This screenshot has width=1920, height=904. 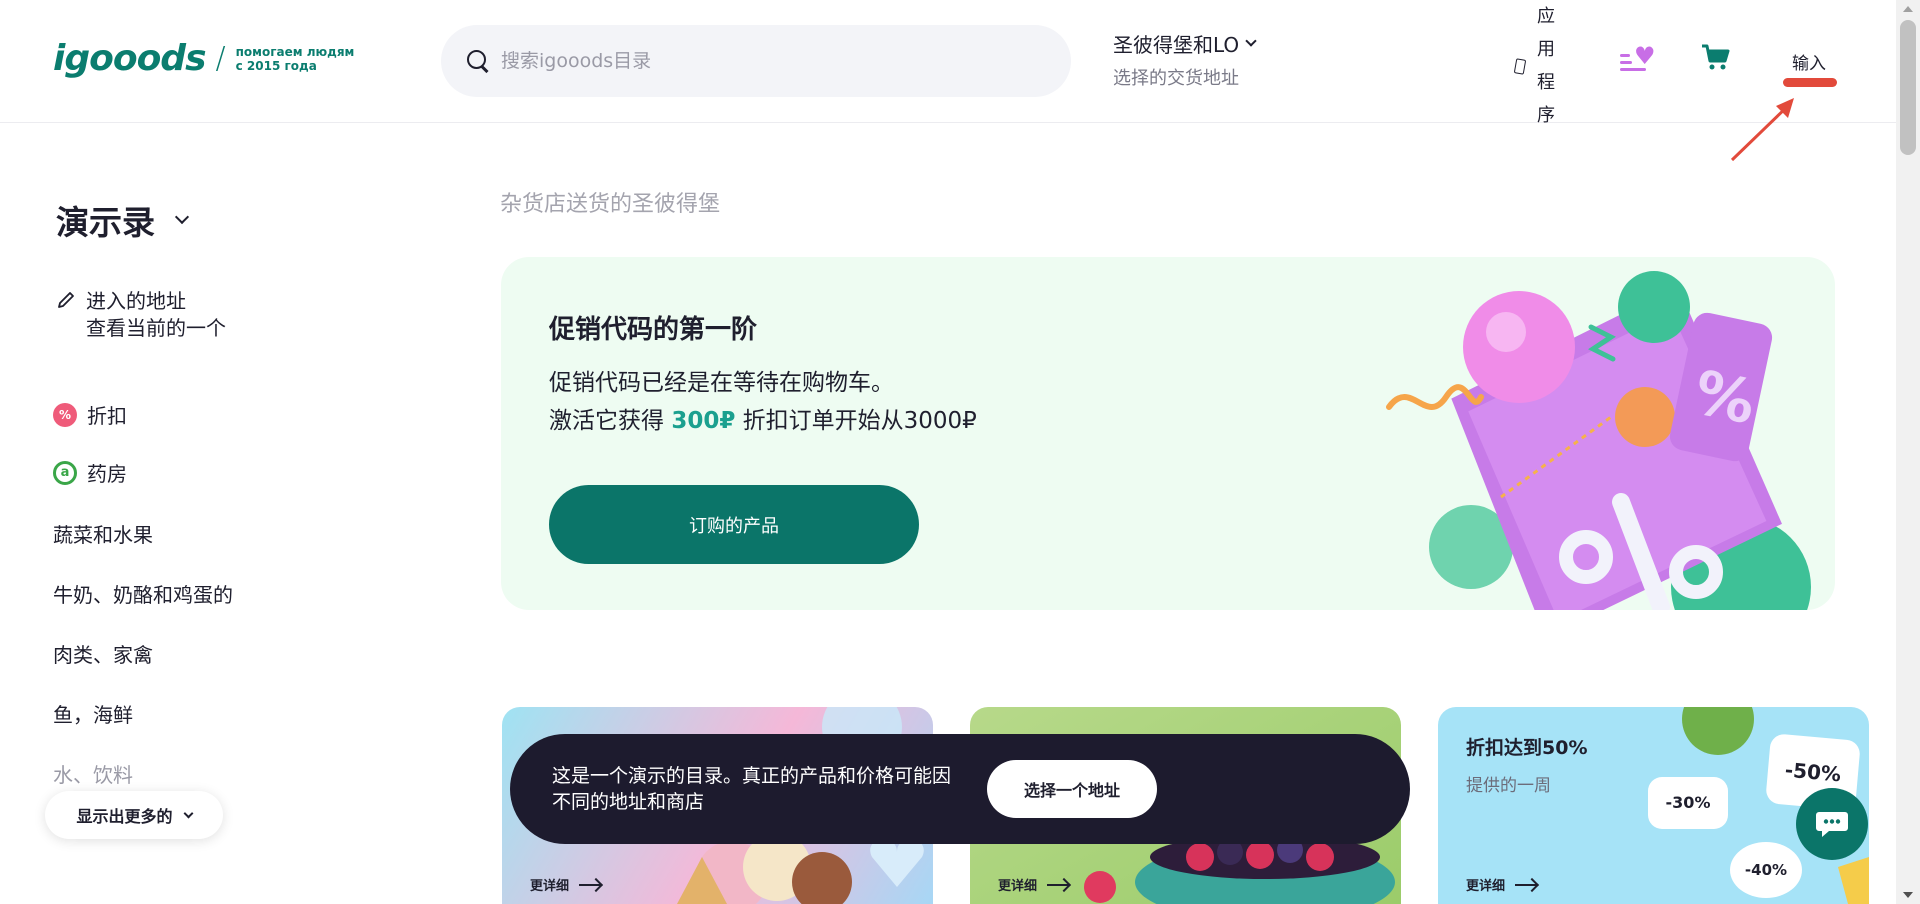 What do you see at coordinates (107, 474) in the screenshot?
I see `sidebar-item-label: 药房` at bounding box center [107, 474].